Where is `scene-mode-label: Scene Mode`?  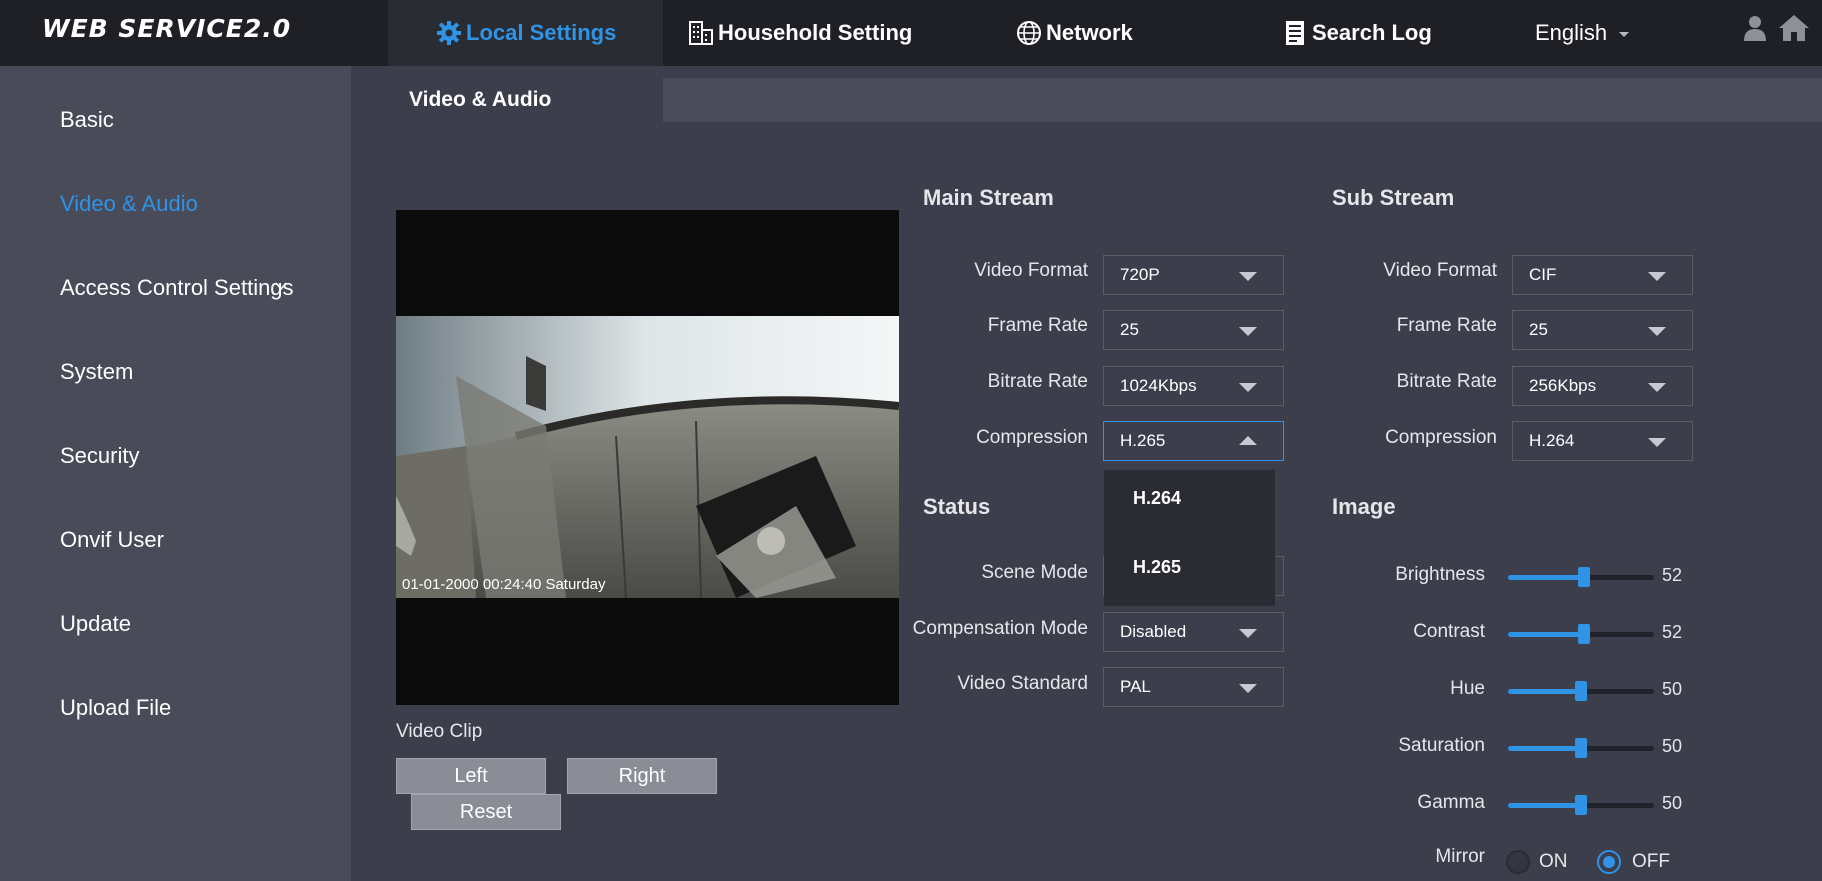
scene-mode-label: Scene Mode is located at coordinates (1034, 572).